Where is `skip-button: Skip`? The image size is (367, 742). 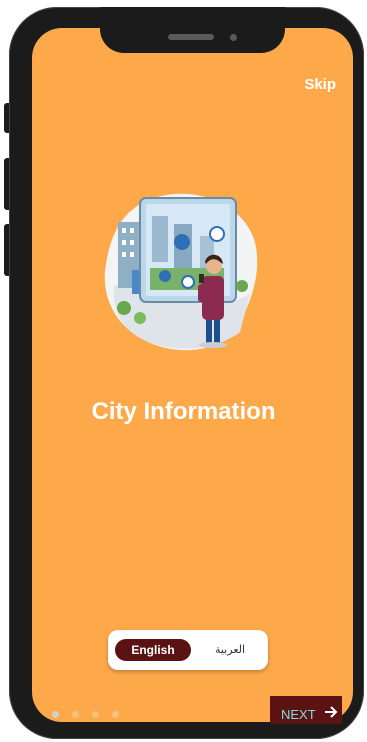
skip-button: Skip is located at coordinates (320, 84).